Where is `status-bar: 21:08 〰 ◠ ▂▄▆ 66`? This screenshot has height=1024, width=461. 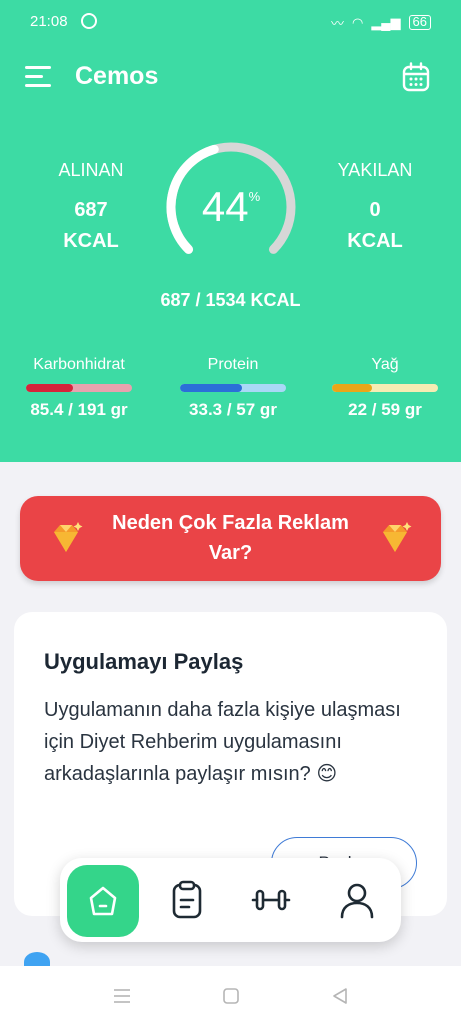 status-bar: 21:08 〰 ◠ ▂▄▆ 66 is located at coordinates (230, 22).